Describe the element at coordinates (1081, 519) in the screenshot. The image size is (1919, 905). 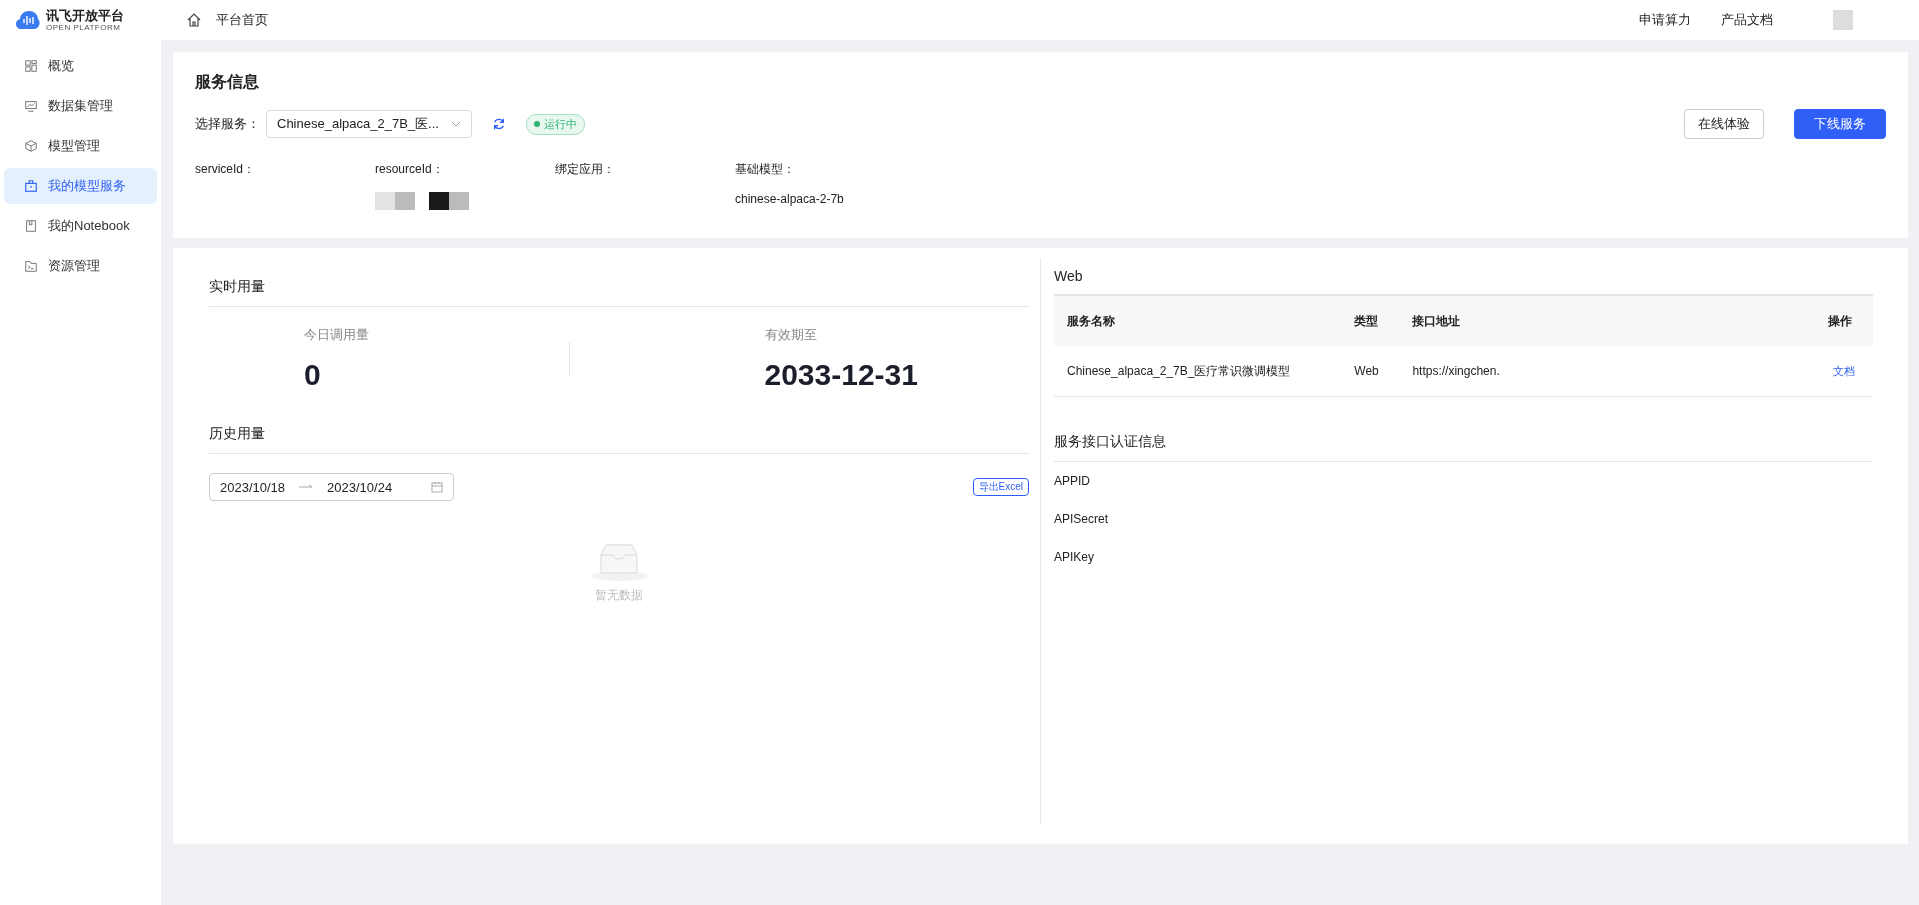
I see `auth-field-label: APISecret` at that location.